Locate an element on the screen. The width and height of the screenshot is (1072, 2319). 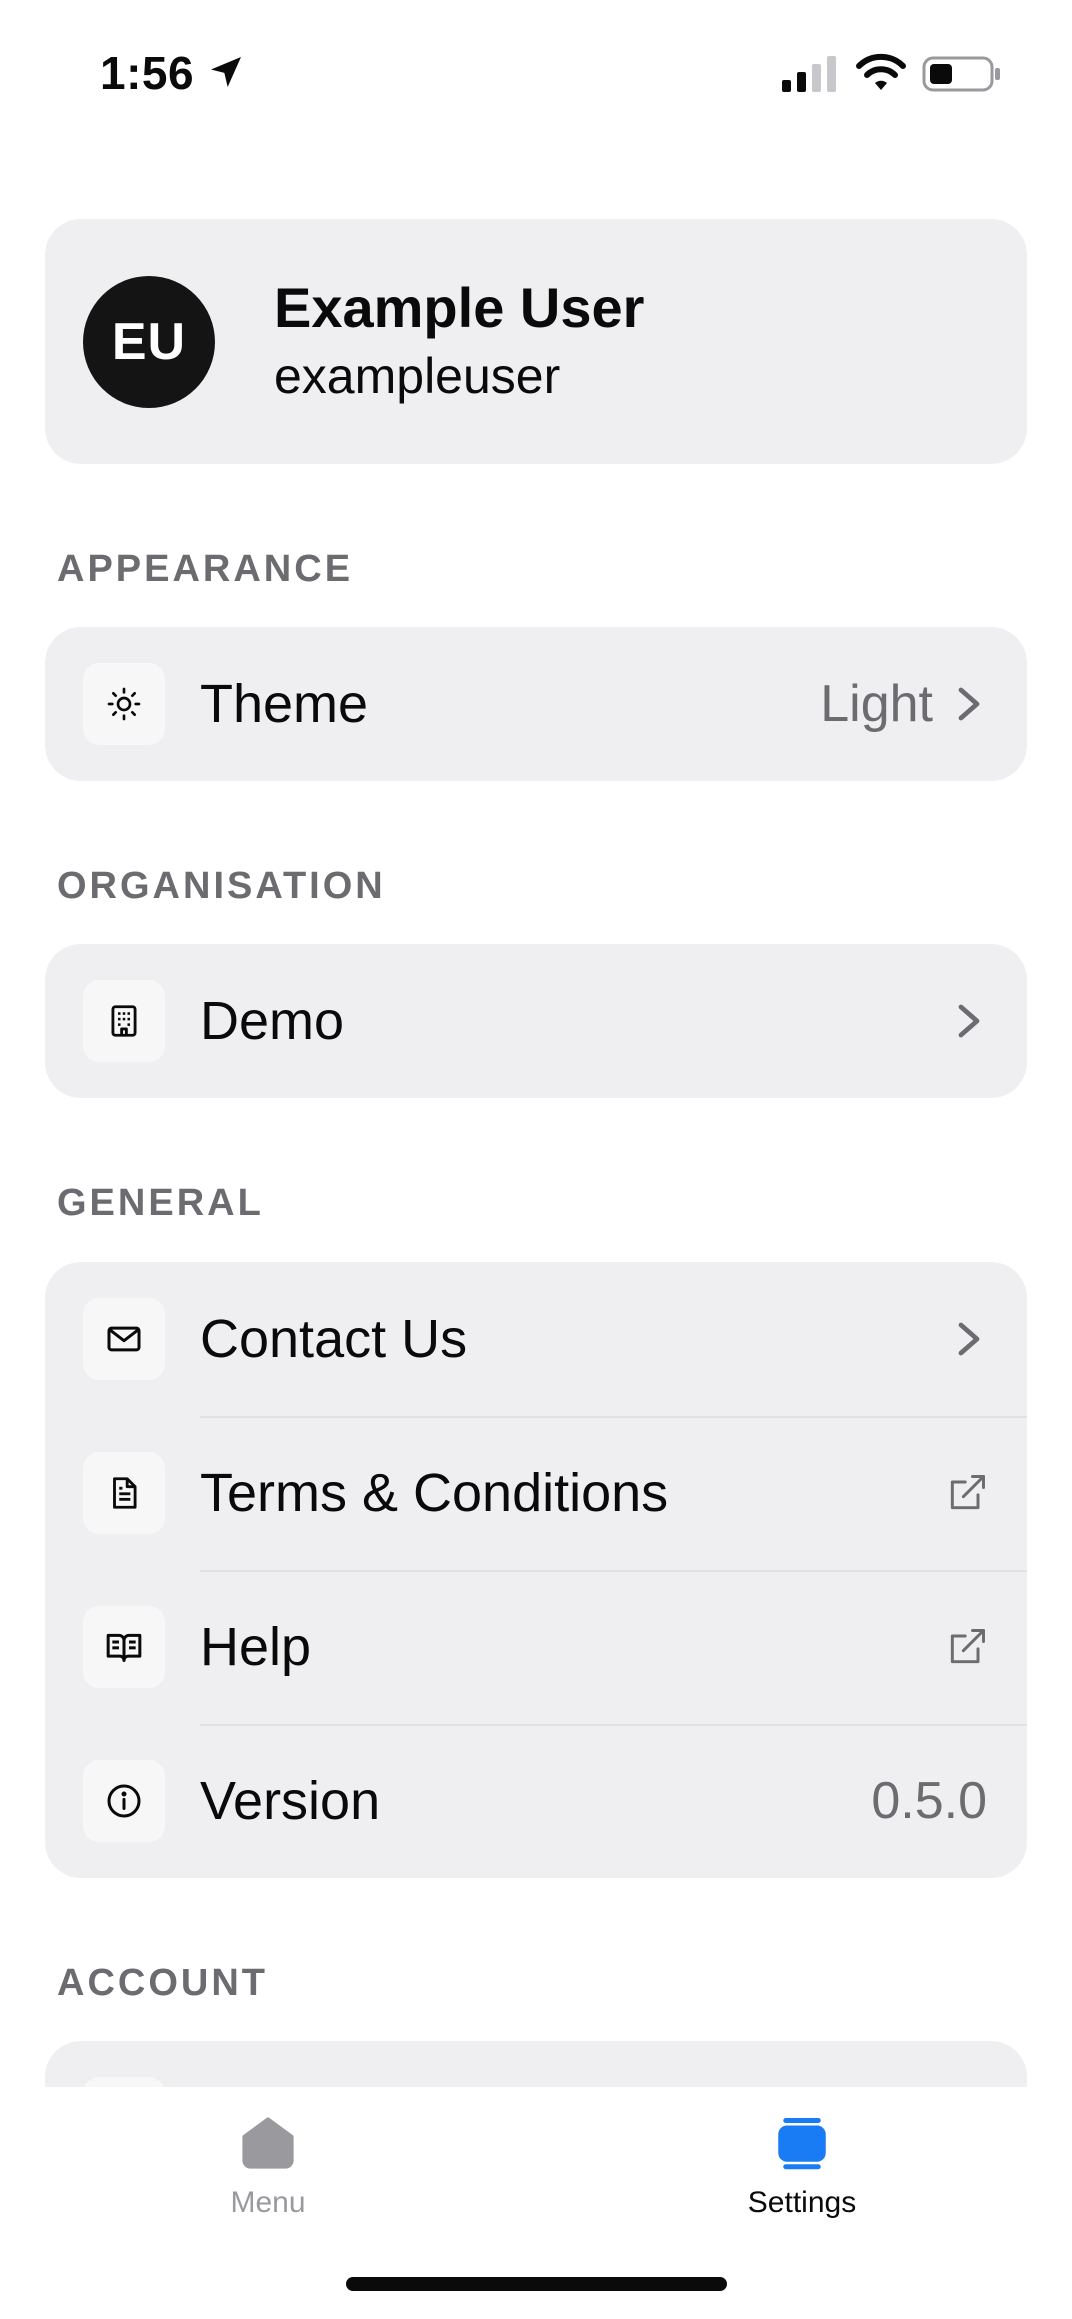
tab-menu: Menu is located at coordinates (268, 2162).